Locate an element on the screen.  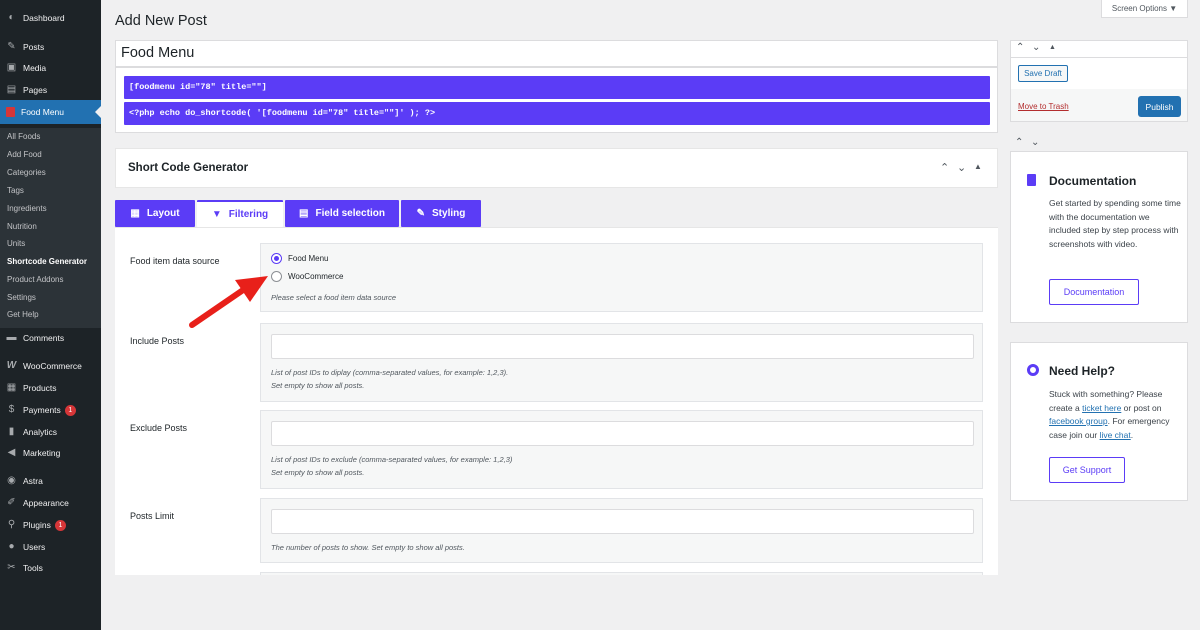
submenu-tags: Tags is located at coordinates (15, 190).